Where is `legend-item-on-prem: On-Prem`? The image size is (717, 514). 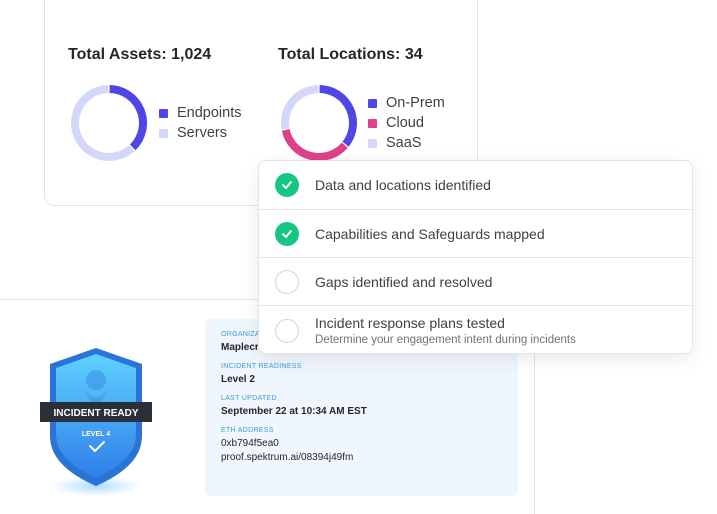
legend-item-on-prem: On-Prem is located at coordinates (406, 103).